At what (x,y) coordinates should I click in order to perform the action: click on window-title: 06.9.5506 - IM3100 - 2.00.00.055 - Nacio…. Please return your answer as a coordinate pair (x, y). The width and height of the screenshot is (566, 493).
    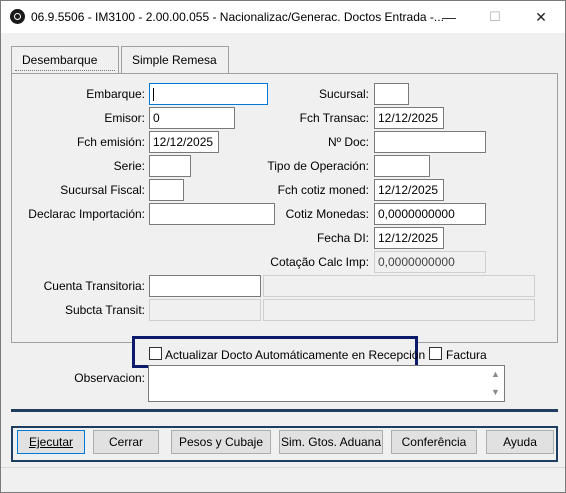
    Looking at the image, I should click on (237, 17).